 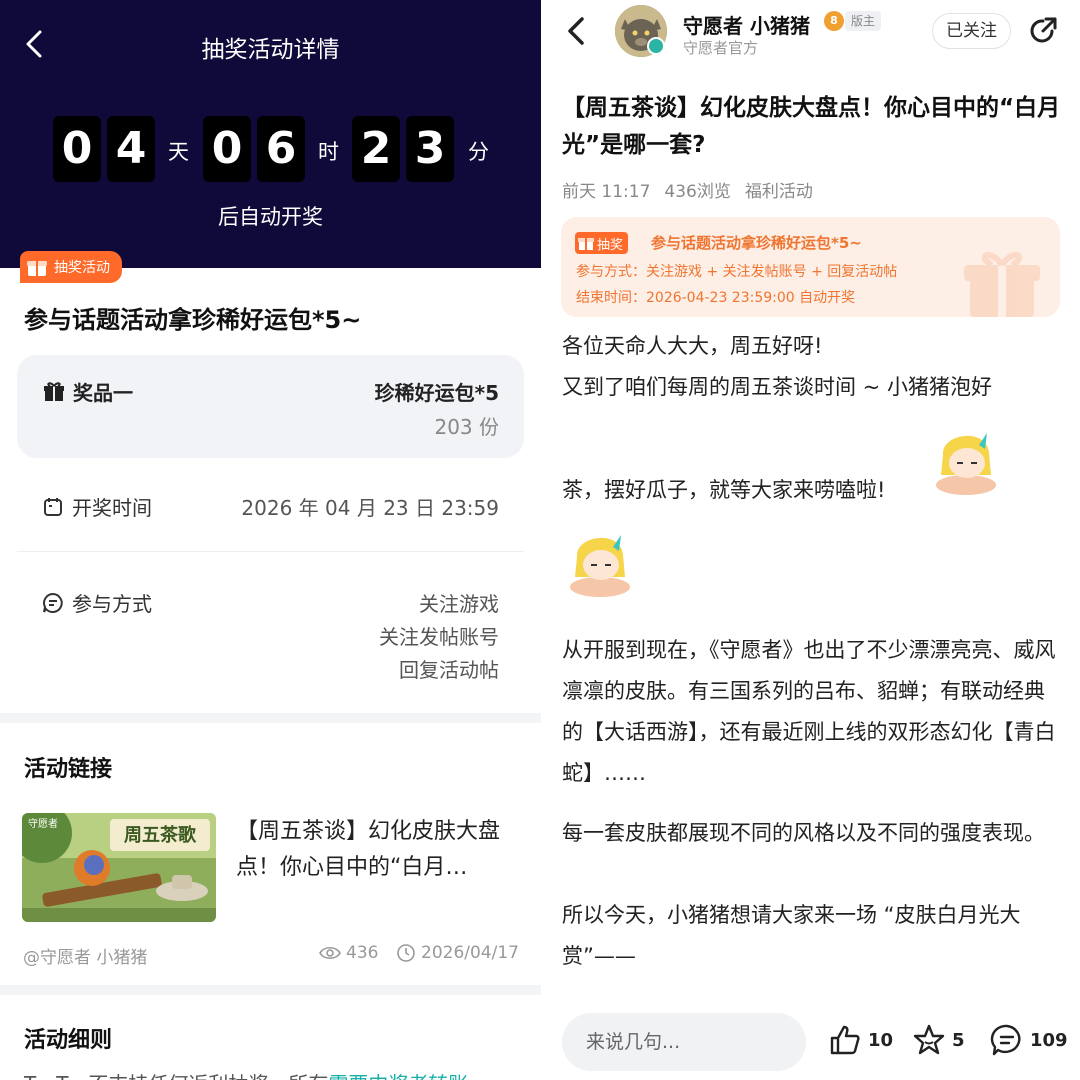 What do you see at coordinates (160, 835) in the screenshot?
I see `thumb-text: 周五茶歌` at bounding box center [160, 835].